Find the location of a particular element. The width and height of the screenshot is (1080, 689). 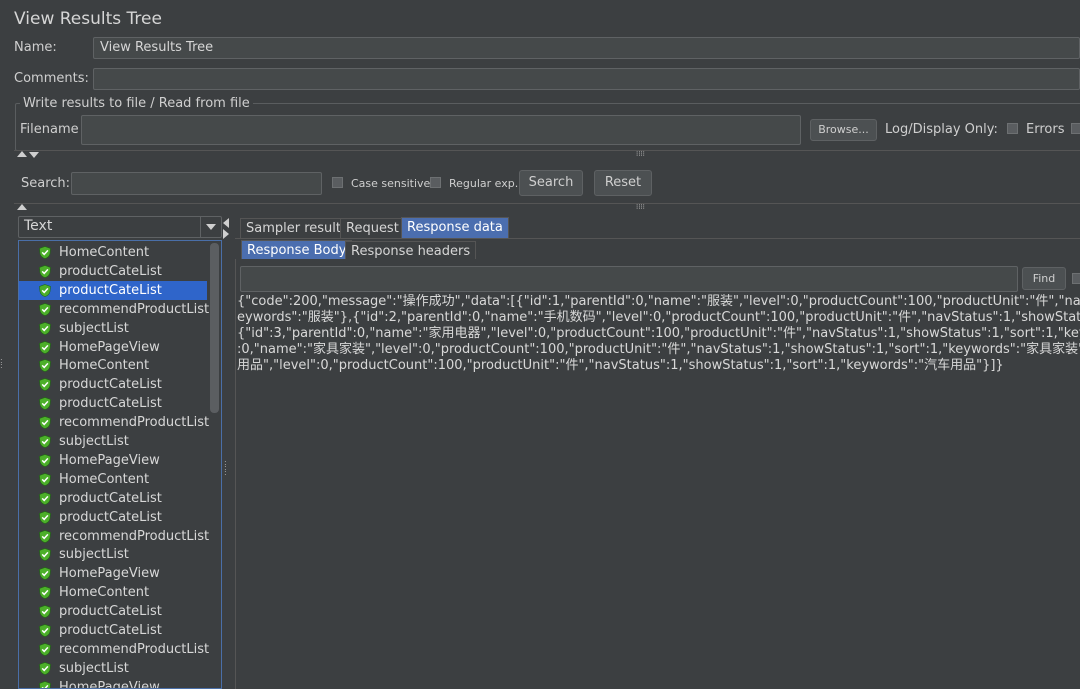

file-group-title: Write results to file / Read from file is located at coordinates (136, 103).